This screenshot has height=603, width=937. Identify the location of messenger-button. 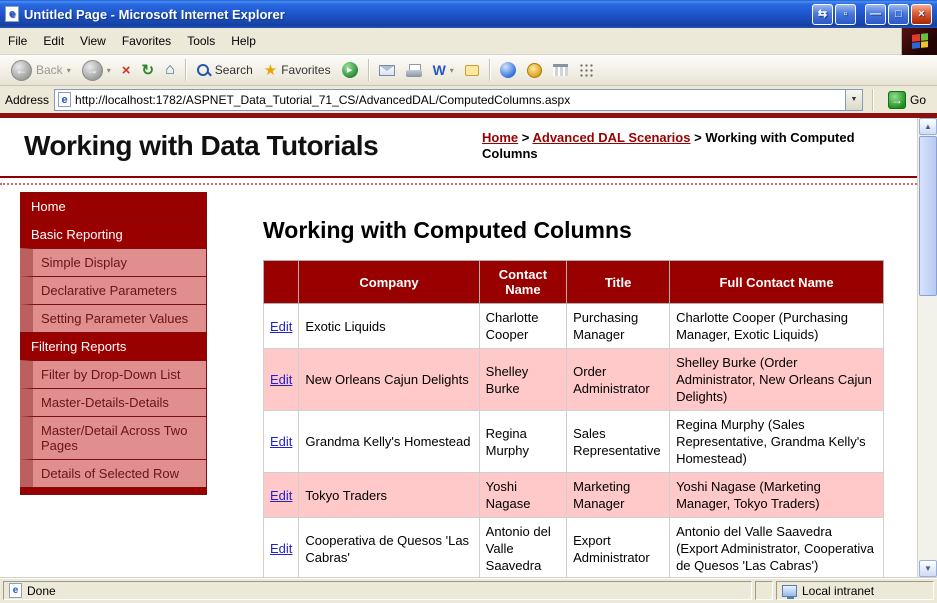
(508, 70).